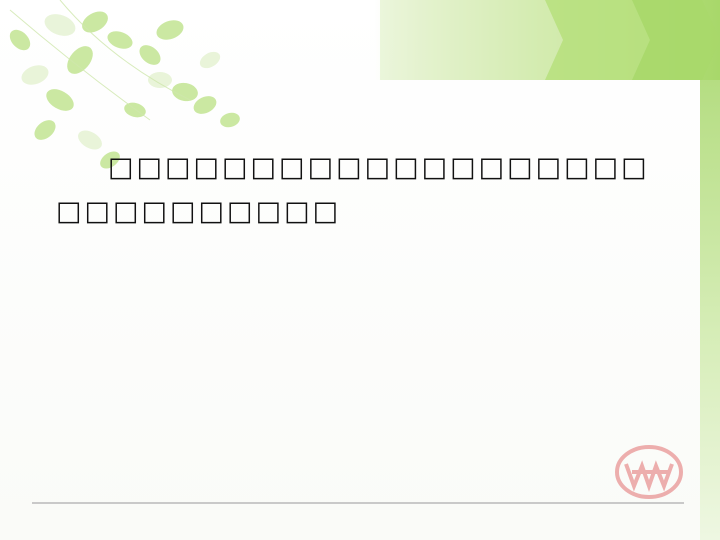 This screenshot has height=540, width=720. I want to click on footer-divider, so click(358, 503).